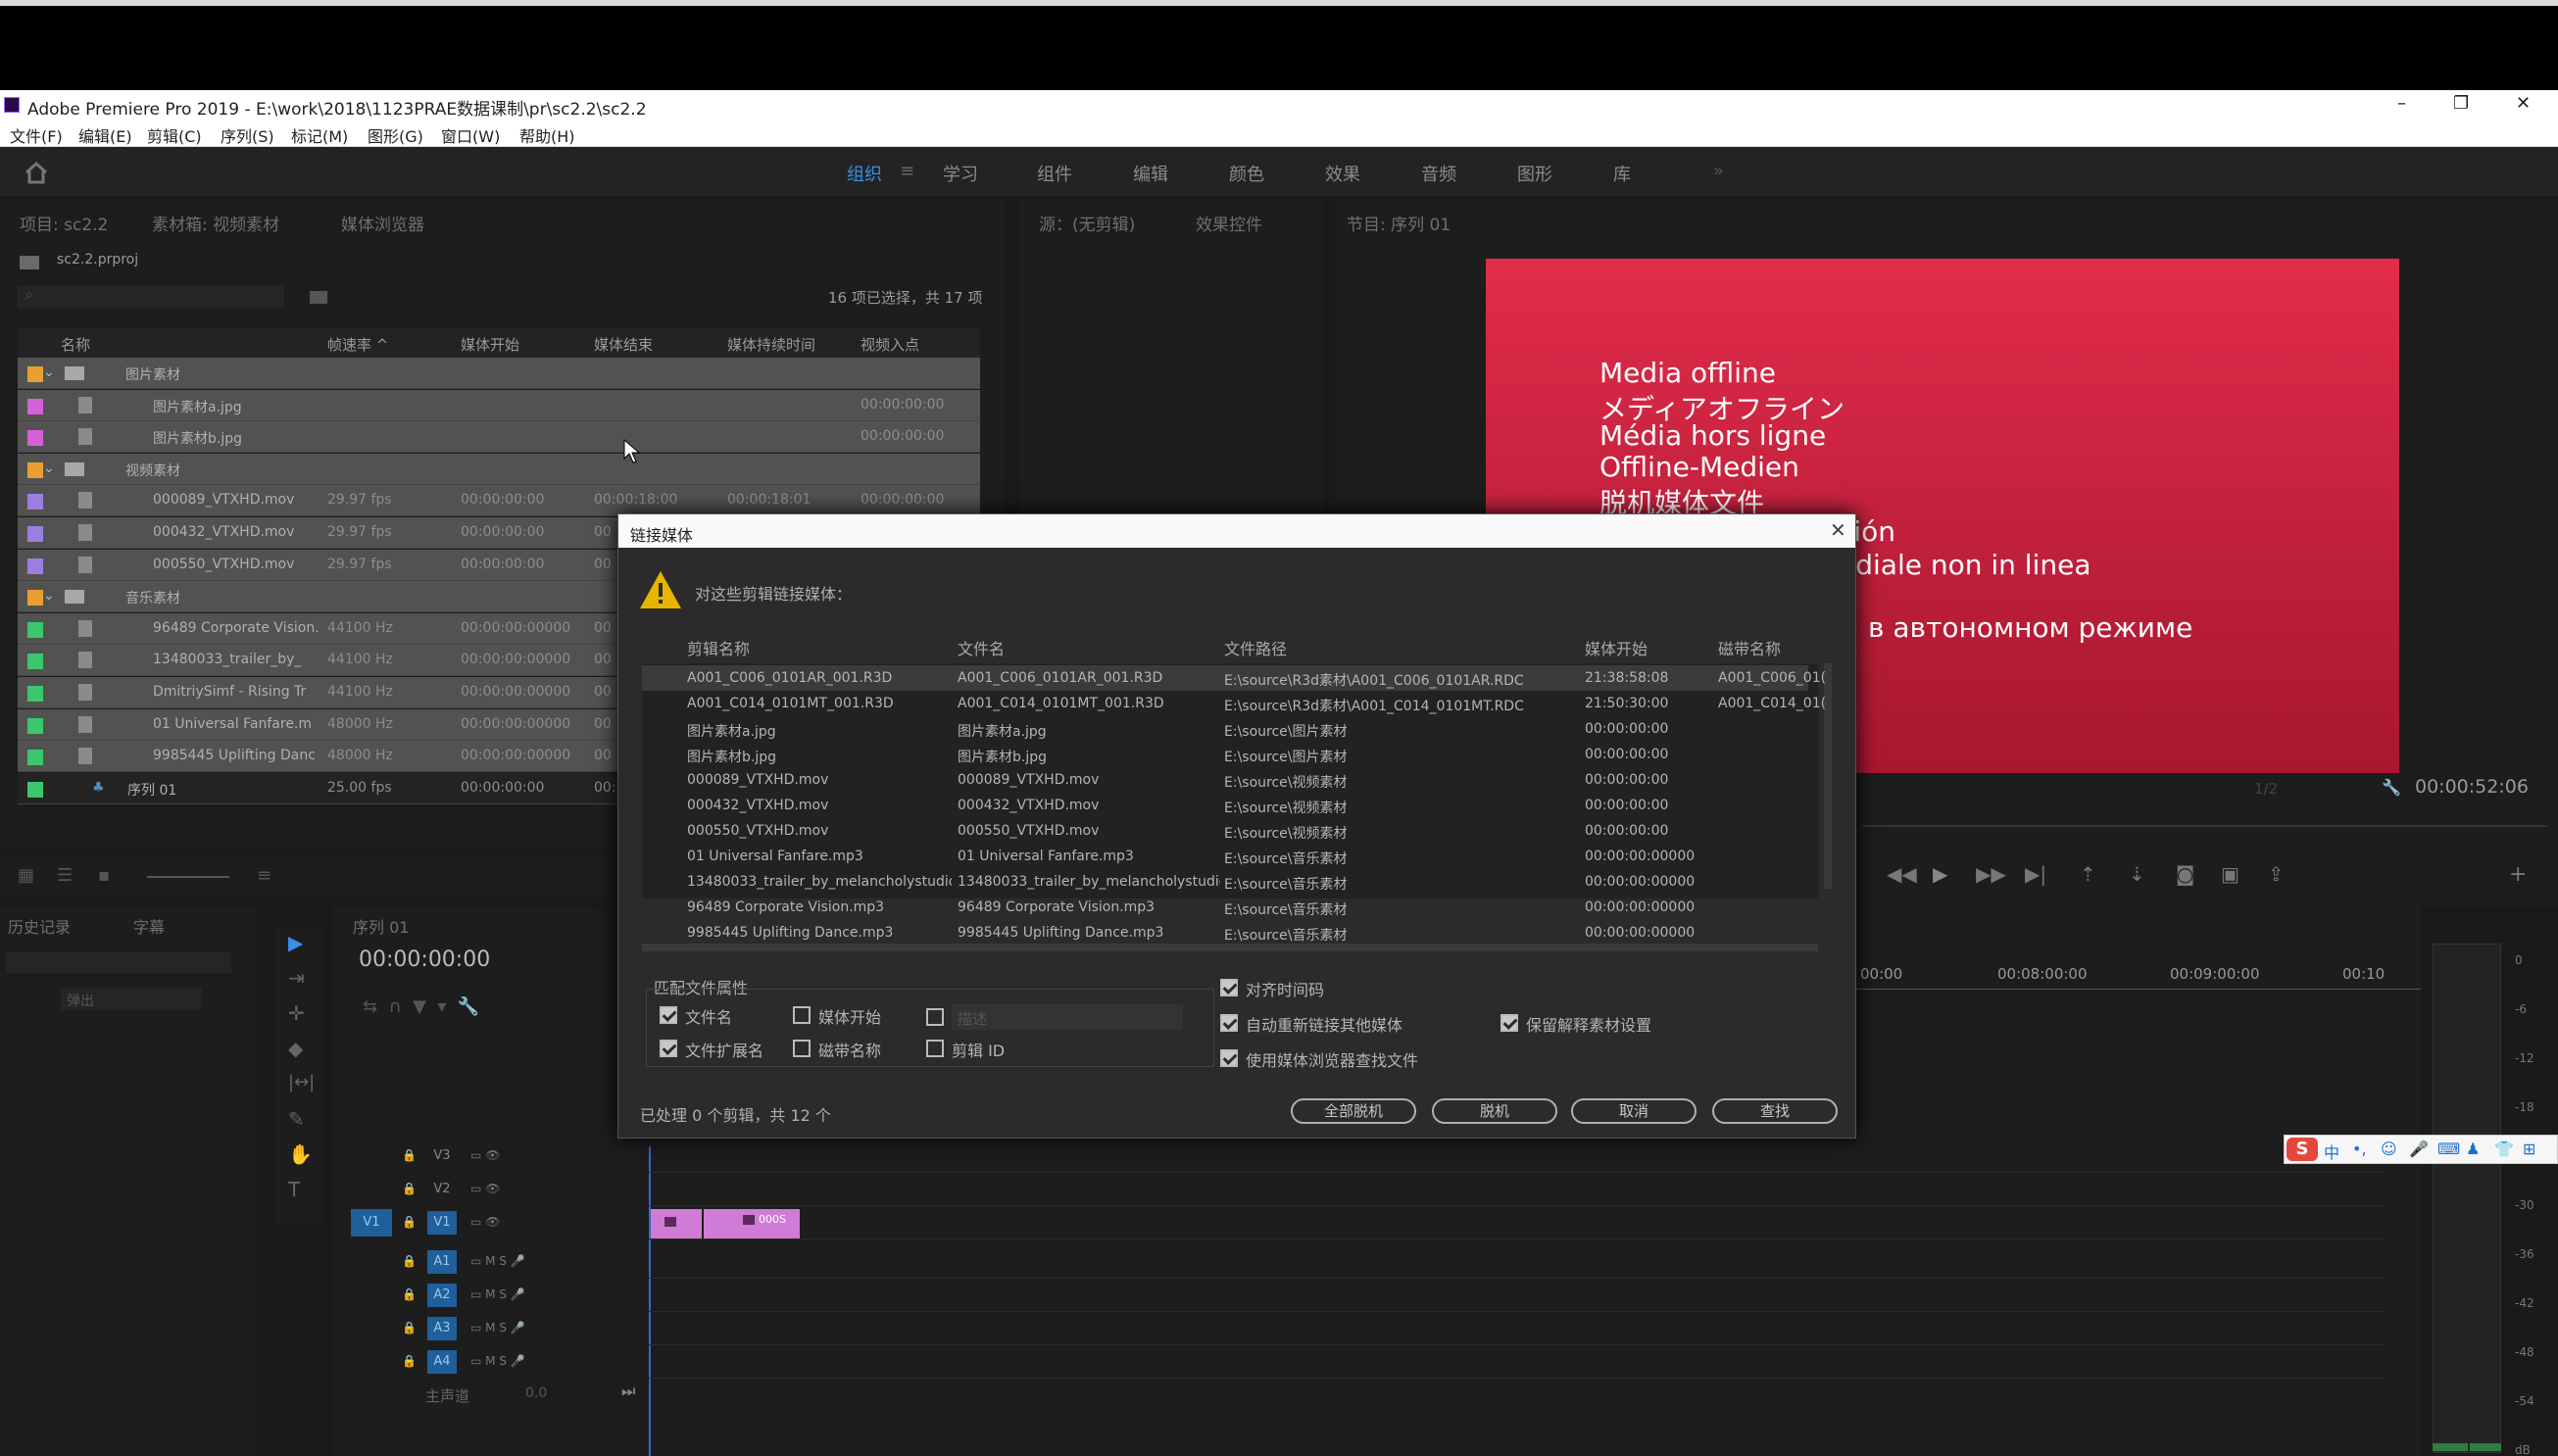  I want to click on dlg-col-tape-name: 磁带名称, so click(1749, 647).